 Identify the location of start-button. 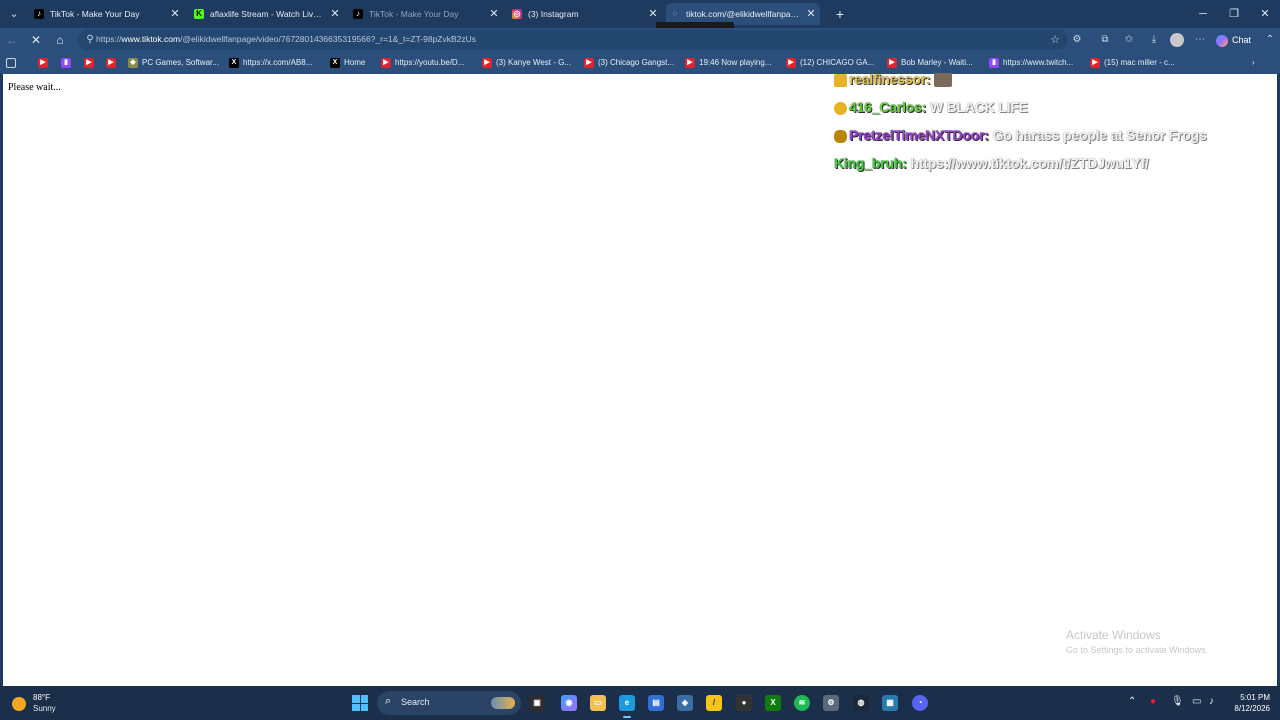
(360, 703).